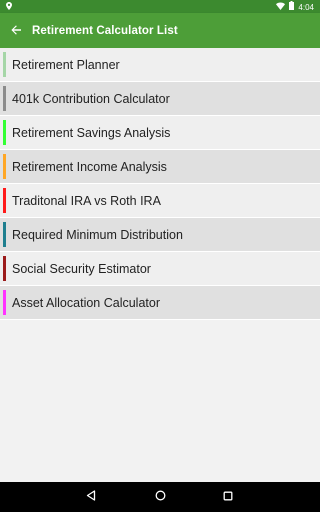 The image size is (320, 512). I want to click on list-item-label: 401k Contribution Calculator, so click(91, 98).